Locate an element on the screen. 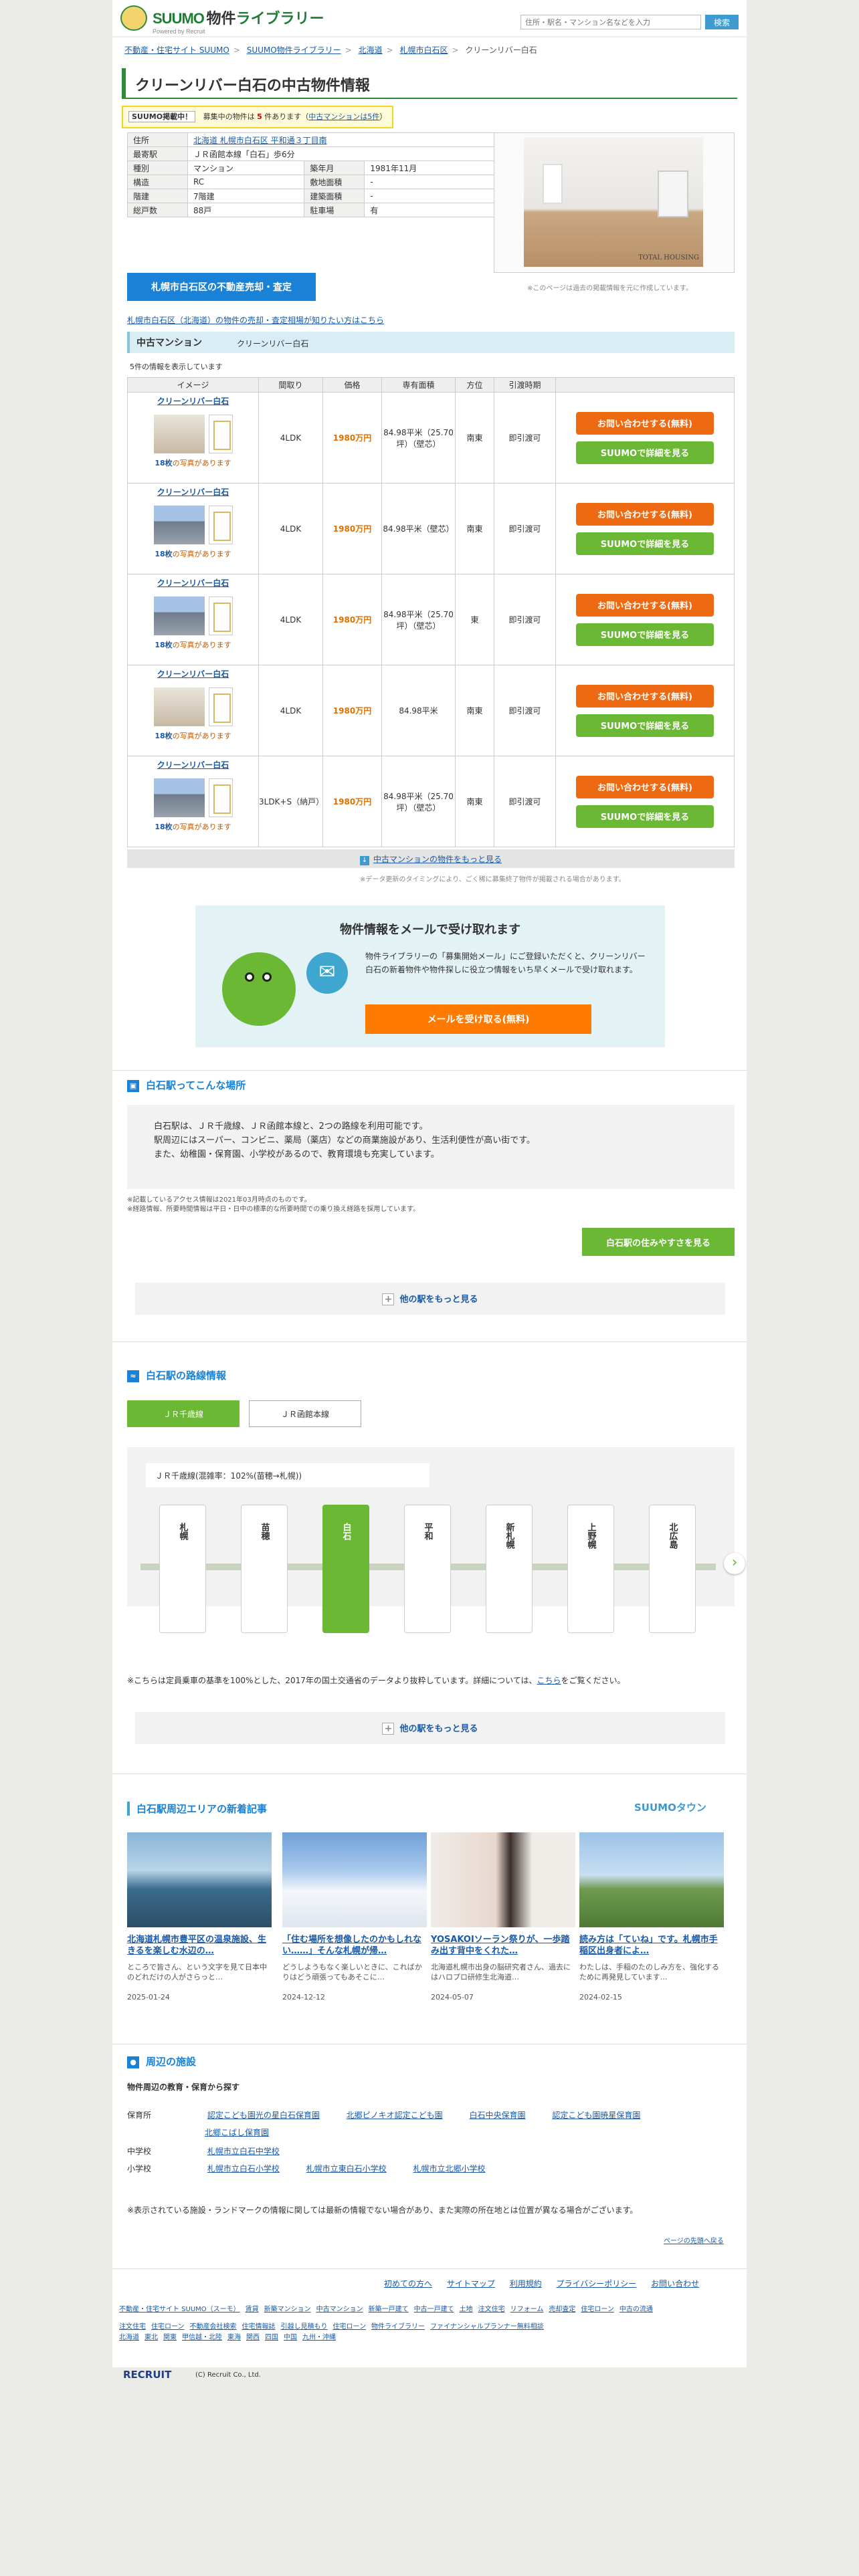  facility-link: 認定こども園暁星保育園 is located at coordinates (596, 2116).